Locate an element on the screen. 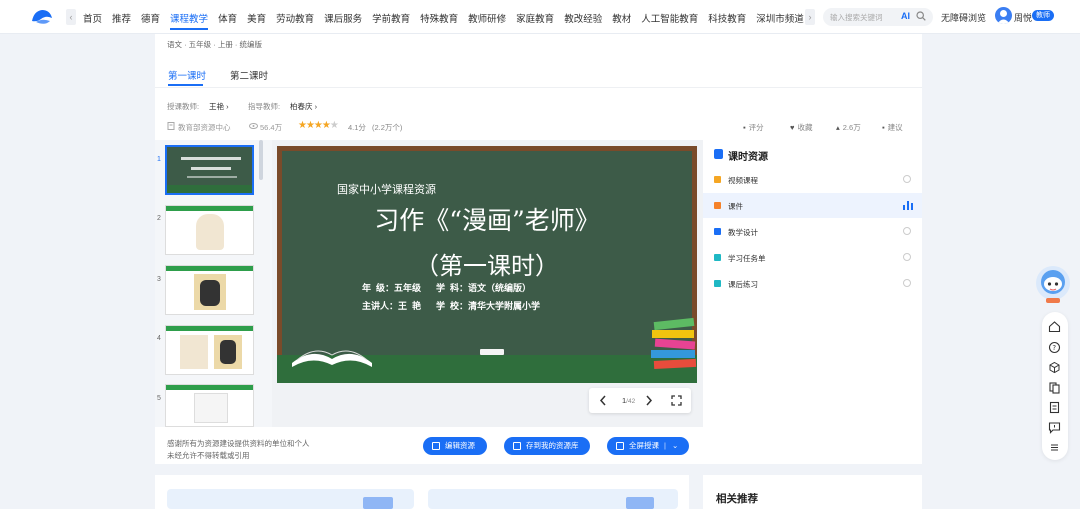 Image resolution: width=1080 pixels, height=509 pixels. thumbnail-number: 3 is located at coordinates (159, 279).